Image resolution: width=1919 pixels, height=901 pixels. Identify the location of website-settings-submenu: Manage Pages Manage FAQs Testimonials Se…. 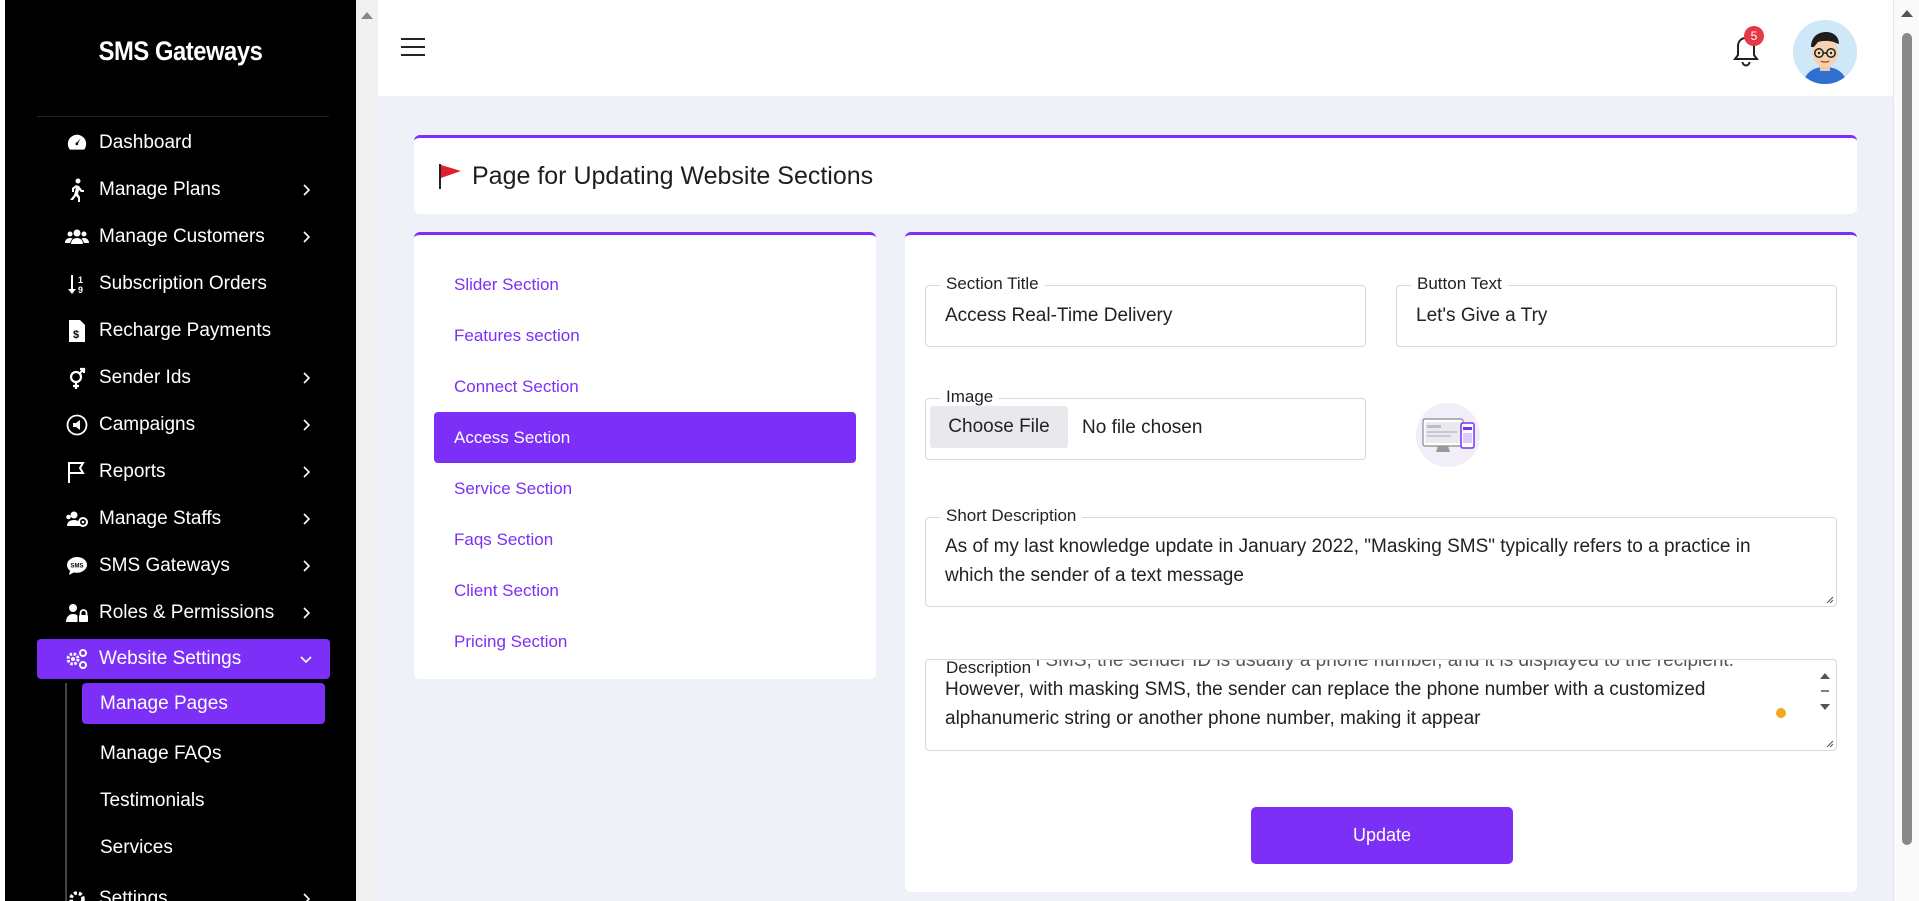
(197, 792).